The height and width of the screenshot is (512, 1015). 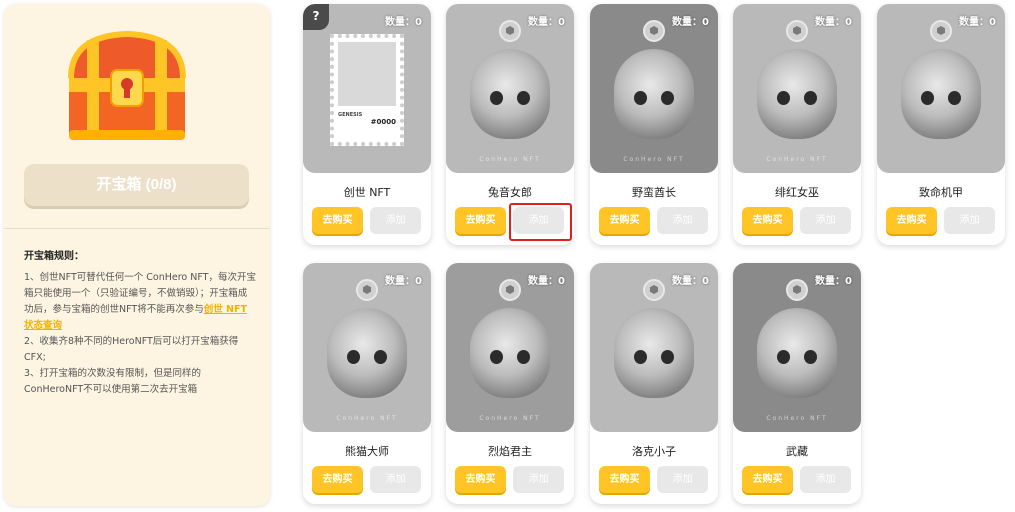 I want to click on nft-name: 烈焰君主, so click(x=510, y=451).